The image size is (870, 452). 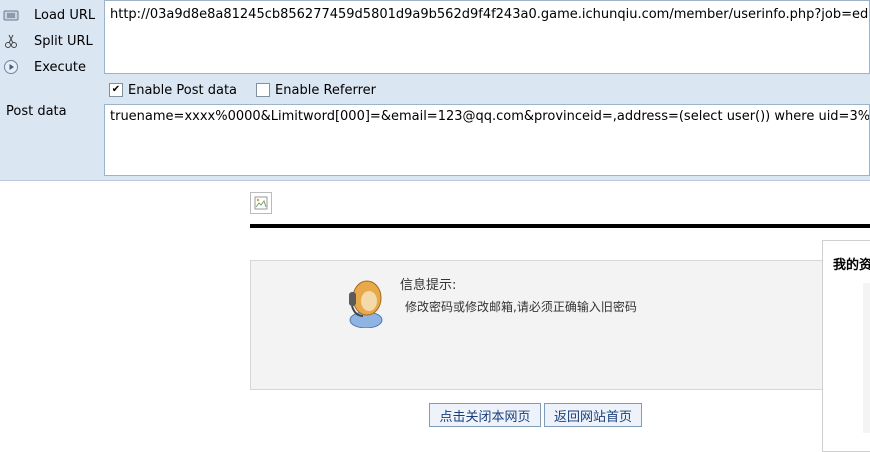 What do you see at coordinates (11, 15) in the screenshot?
I see `load-url-icon` at bounding box center [11, 15].